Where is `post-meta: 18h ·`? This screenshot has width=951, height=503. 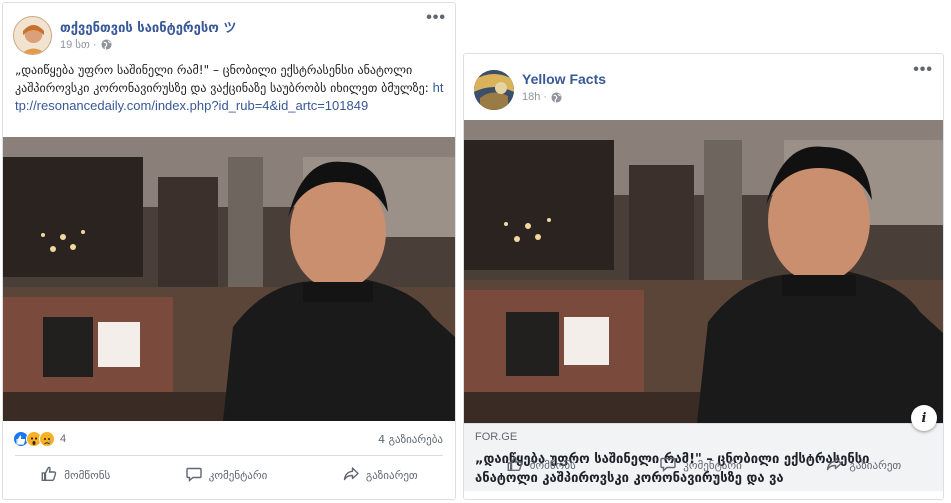 post-meta: 18h · is located at coordinates (542, 97).